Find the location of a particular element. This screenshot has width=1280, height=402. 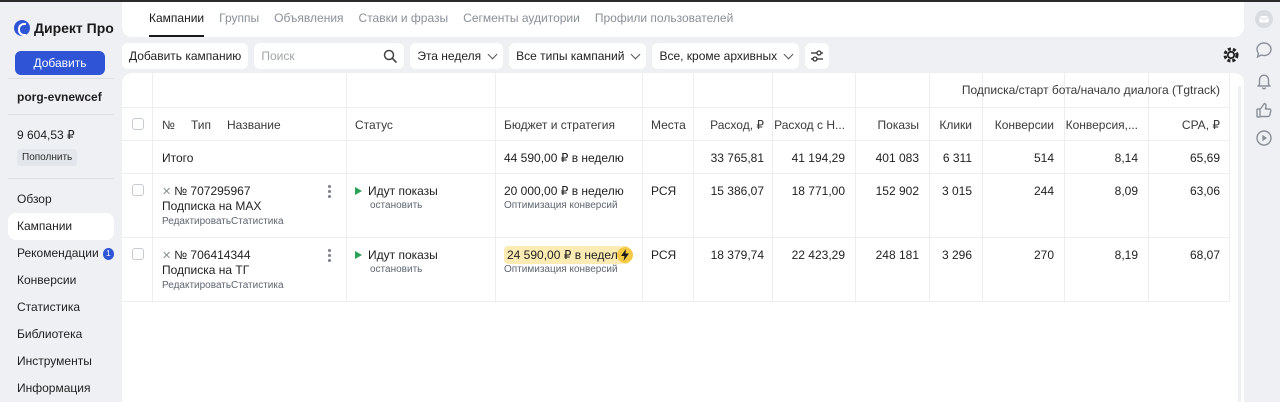

sidebar-item-label: Инструменты is located at coordinates (54, 361).